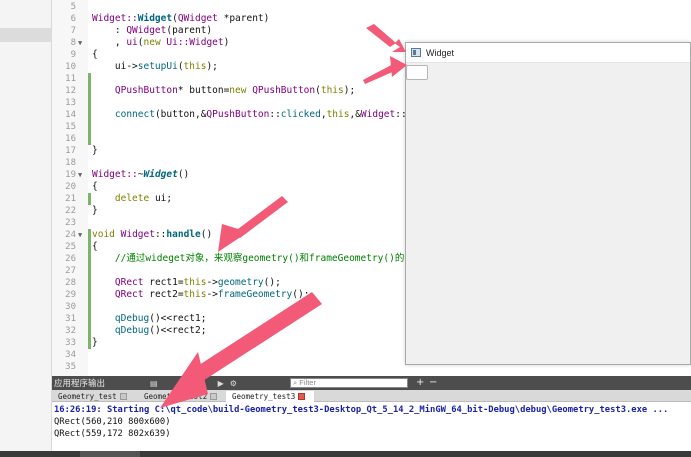 The height and width of the screenshot is (457, 691). Describe the element at coordinates (221, 383) in the screenshot. I see `run-icon: ▶` at that location.